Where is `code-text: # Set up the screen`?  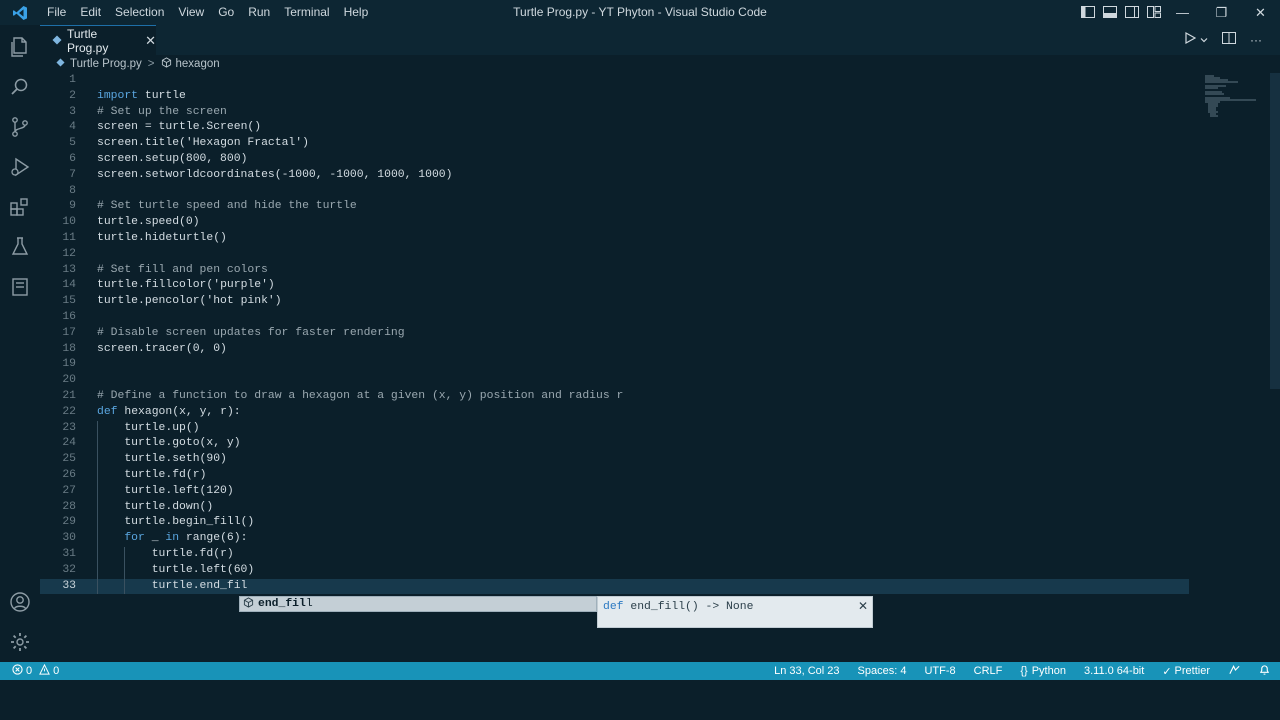 code-text: # Set up the screen is located at coordinates (162, 111).